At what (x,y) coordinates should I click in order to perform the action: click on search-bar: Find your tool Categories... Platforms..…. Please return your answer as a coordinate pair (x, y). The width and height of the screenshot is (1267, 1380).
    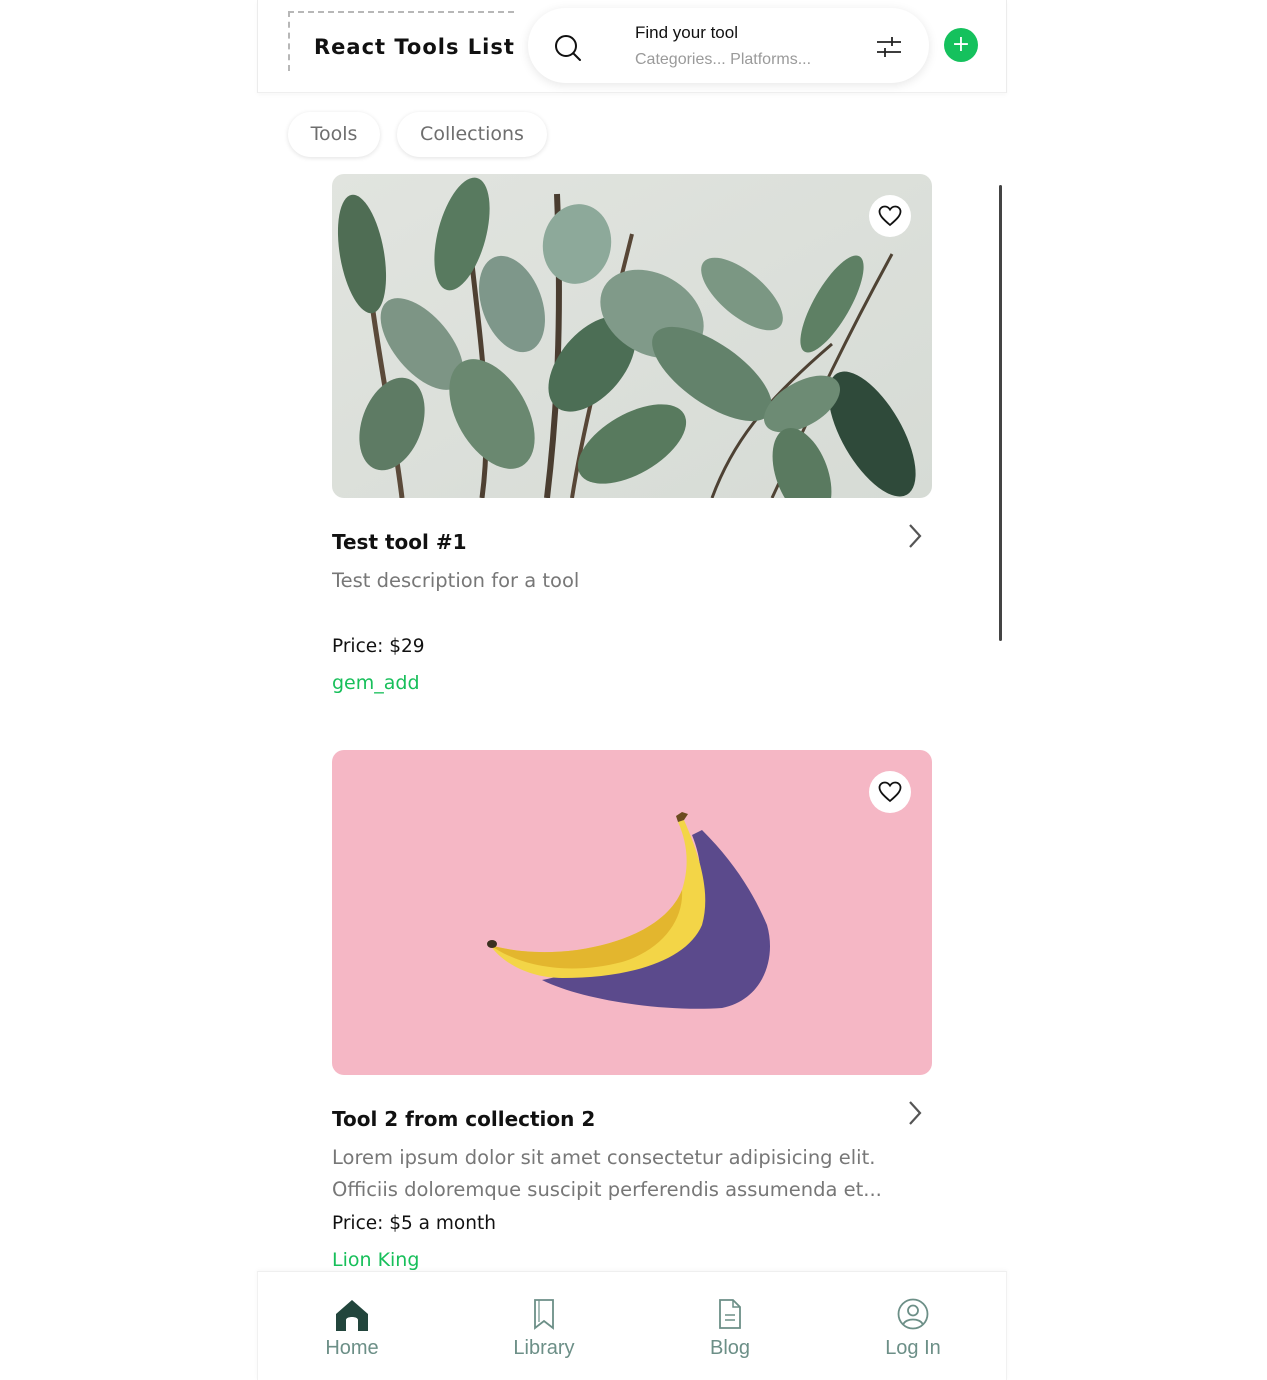
    Looking at the image, I should click on (728, 45).